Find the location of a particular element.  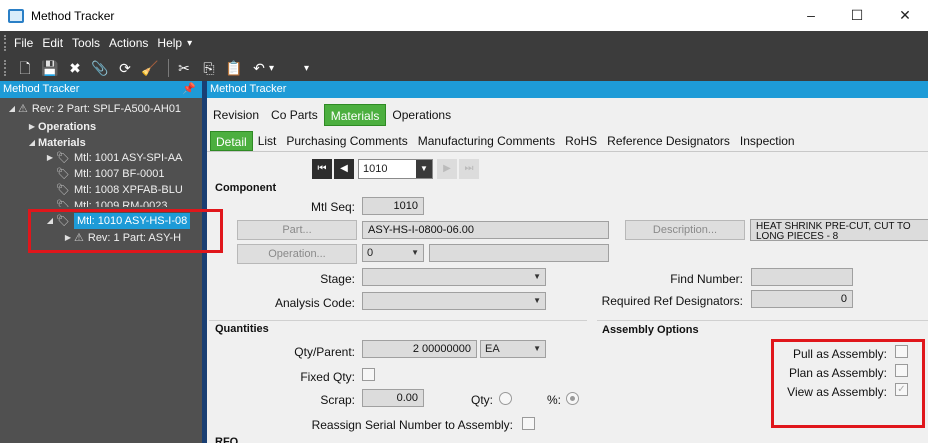

quantities-section-title: Quantities is located at coordinates (242, 329).